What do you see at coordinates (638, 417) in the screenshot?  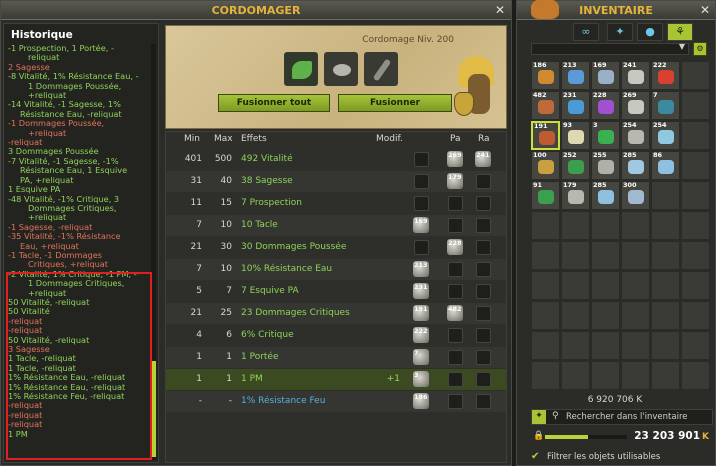 I see `search-input` at bounding box center [638, 417].